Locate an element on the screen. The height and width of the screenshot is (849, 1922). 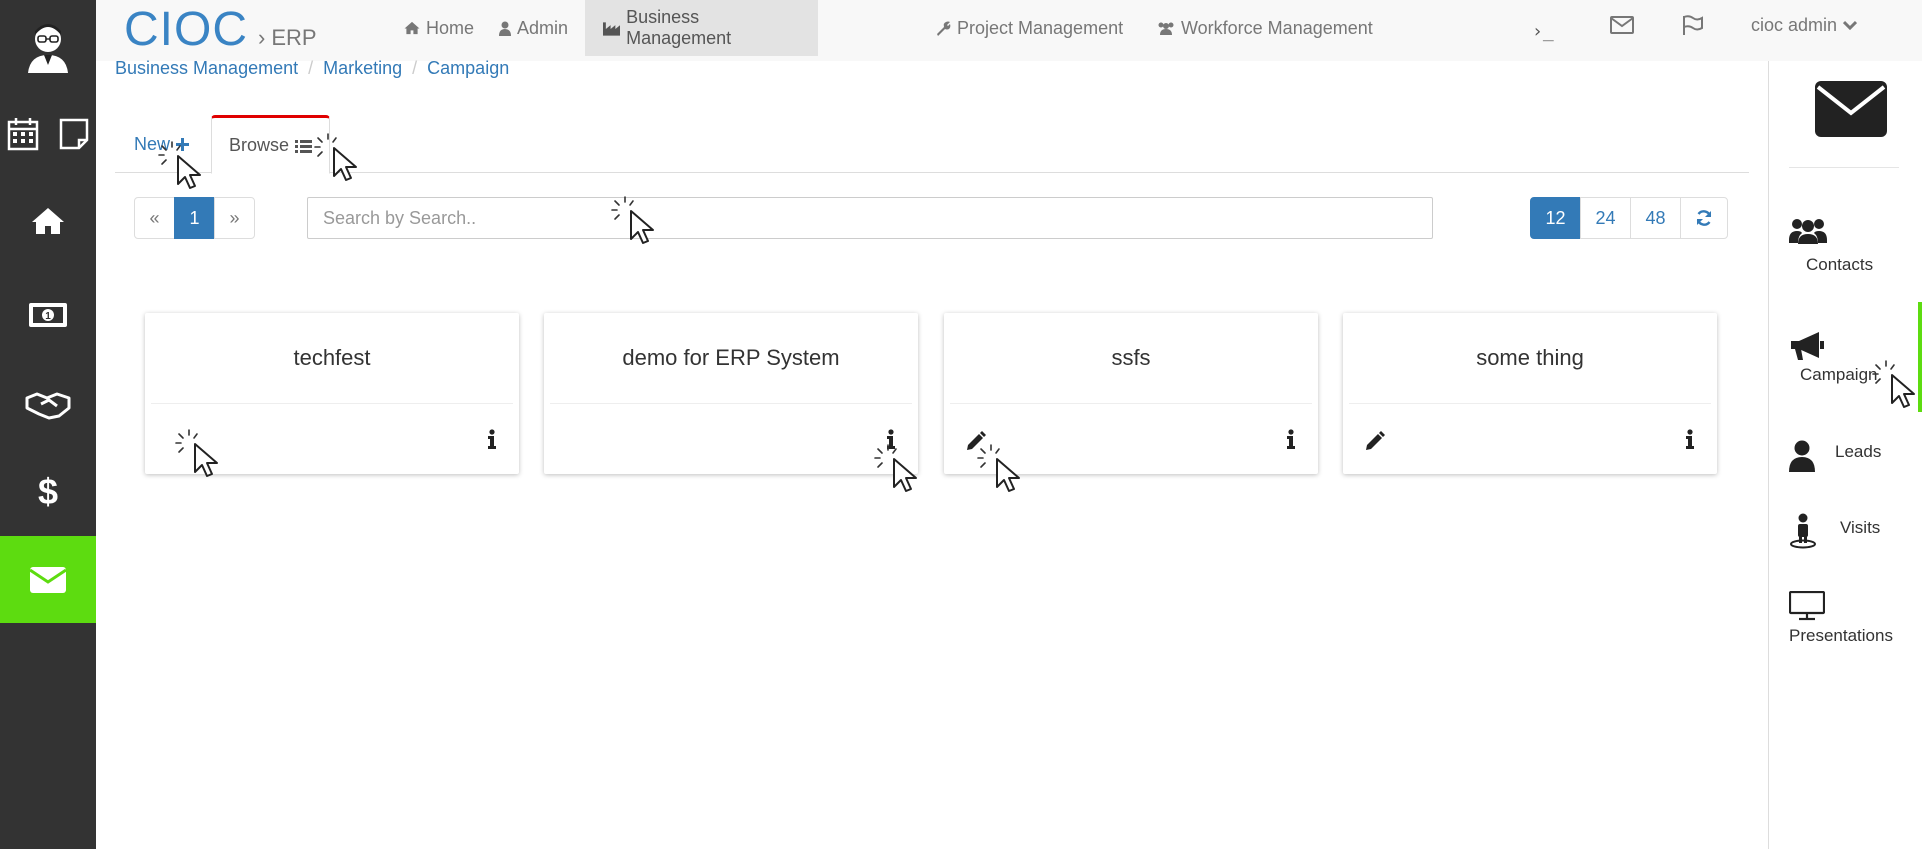
page-size-option: 48 is located at coordinates (1655, 218).